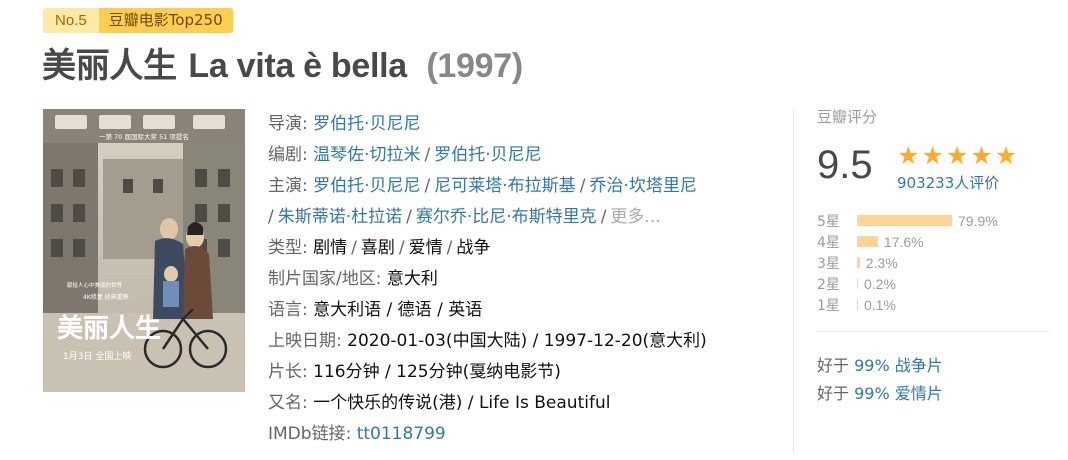 This screenshot has height=460, width=1068. Describe the element at coordinates (285, 124) in the screenshot. I see `director-label: 导演` at that location.